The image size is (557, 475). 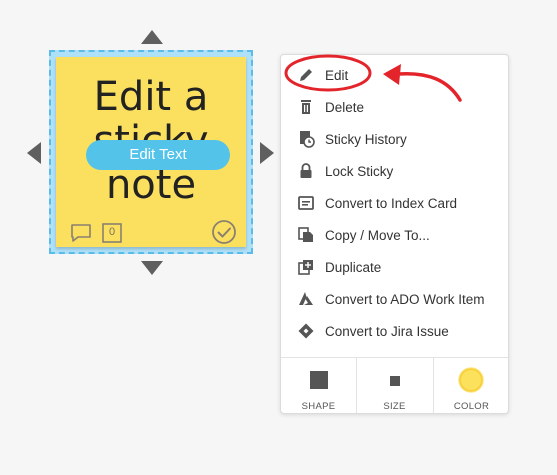 I want to click on annotation-circle, so click(x=328, y=73).